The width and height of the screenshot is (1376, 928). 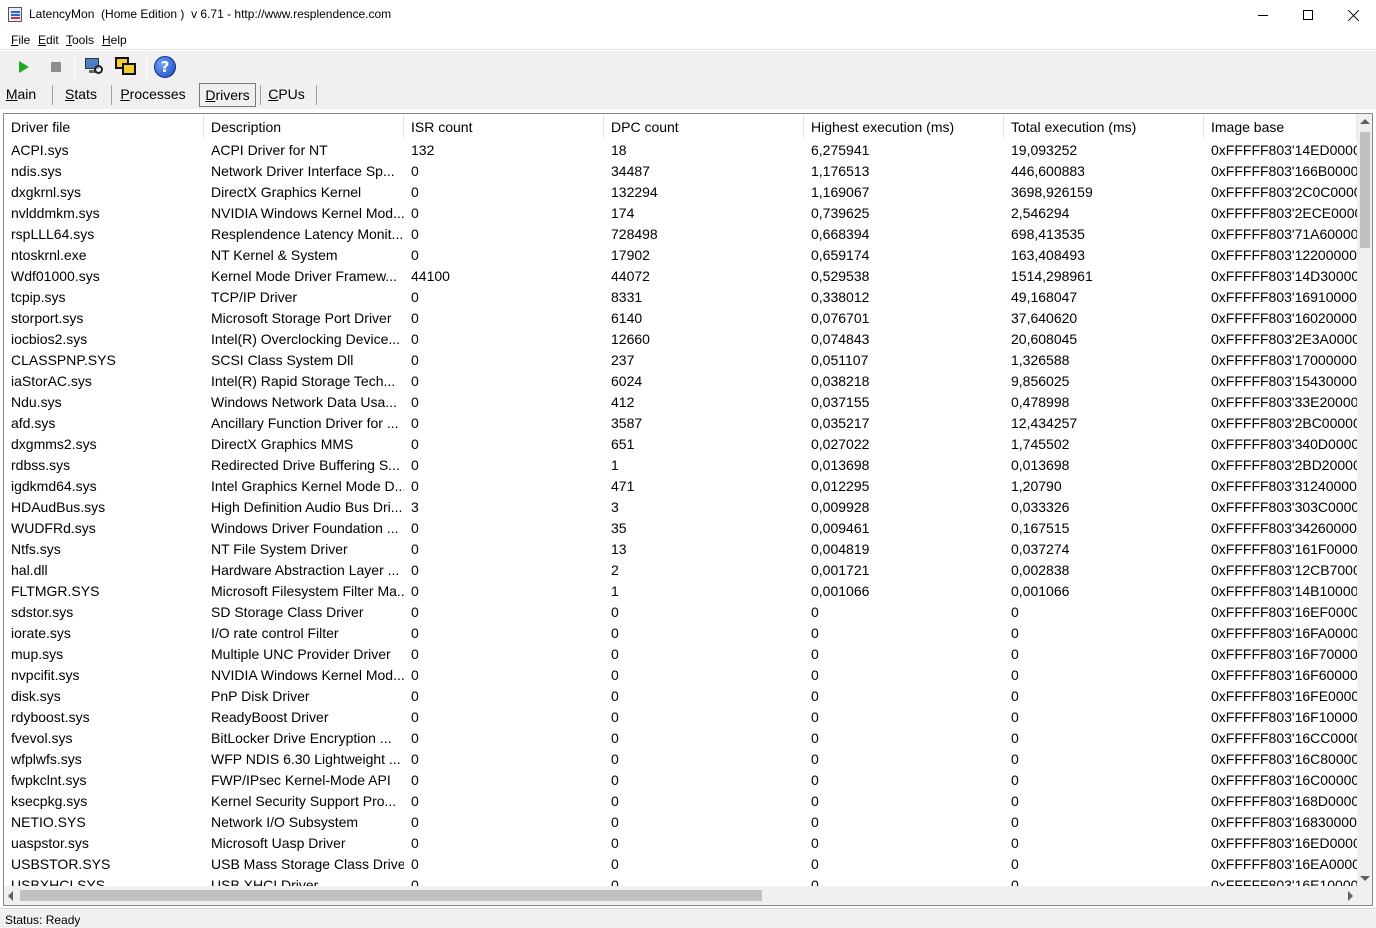 What do you see at coordinates (285, 822) in the screenshot?
I see `cell-description: Network I/O Subsystem` at bounding box center [285, 822].